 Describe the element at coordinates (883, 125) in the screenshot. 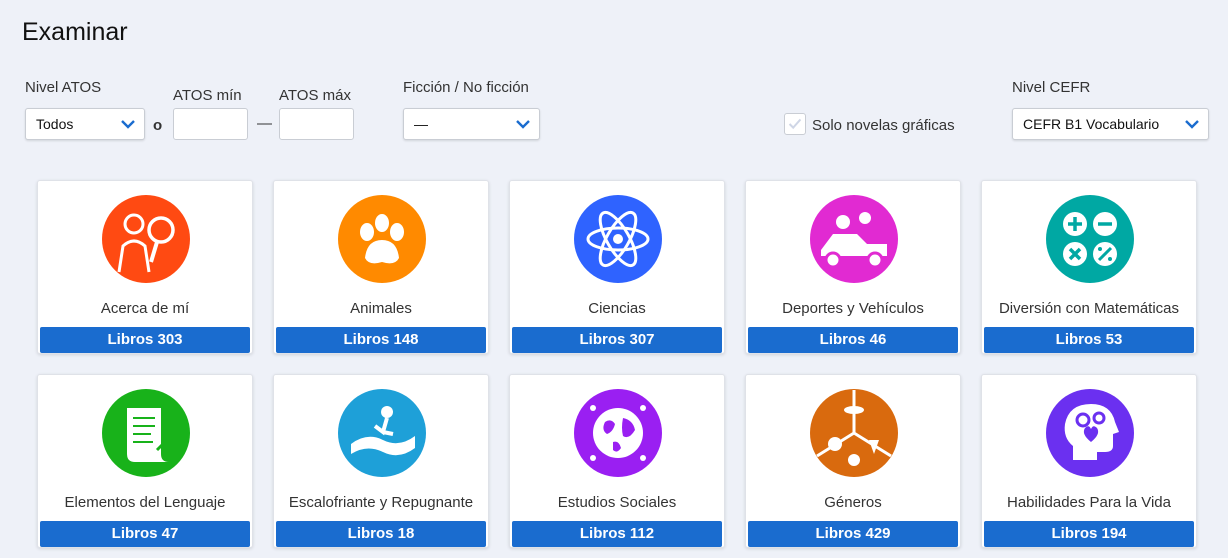

I see `graphic-novels-label: Solo novelas gráficas` at that location.